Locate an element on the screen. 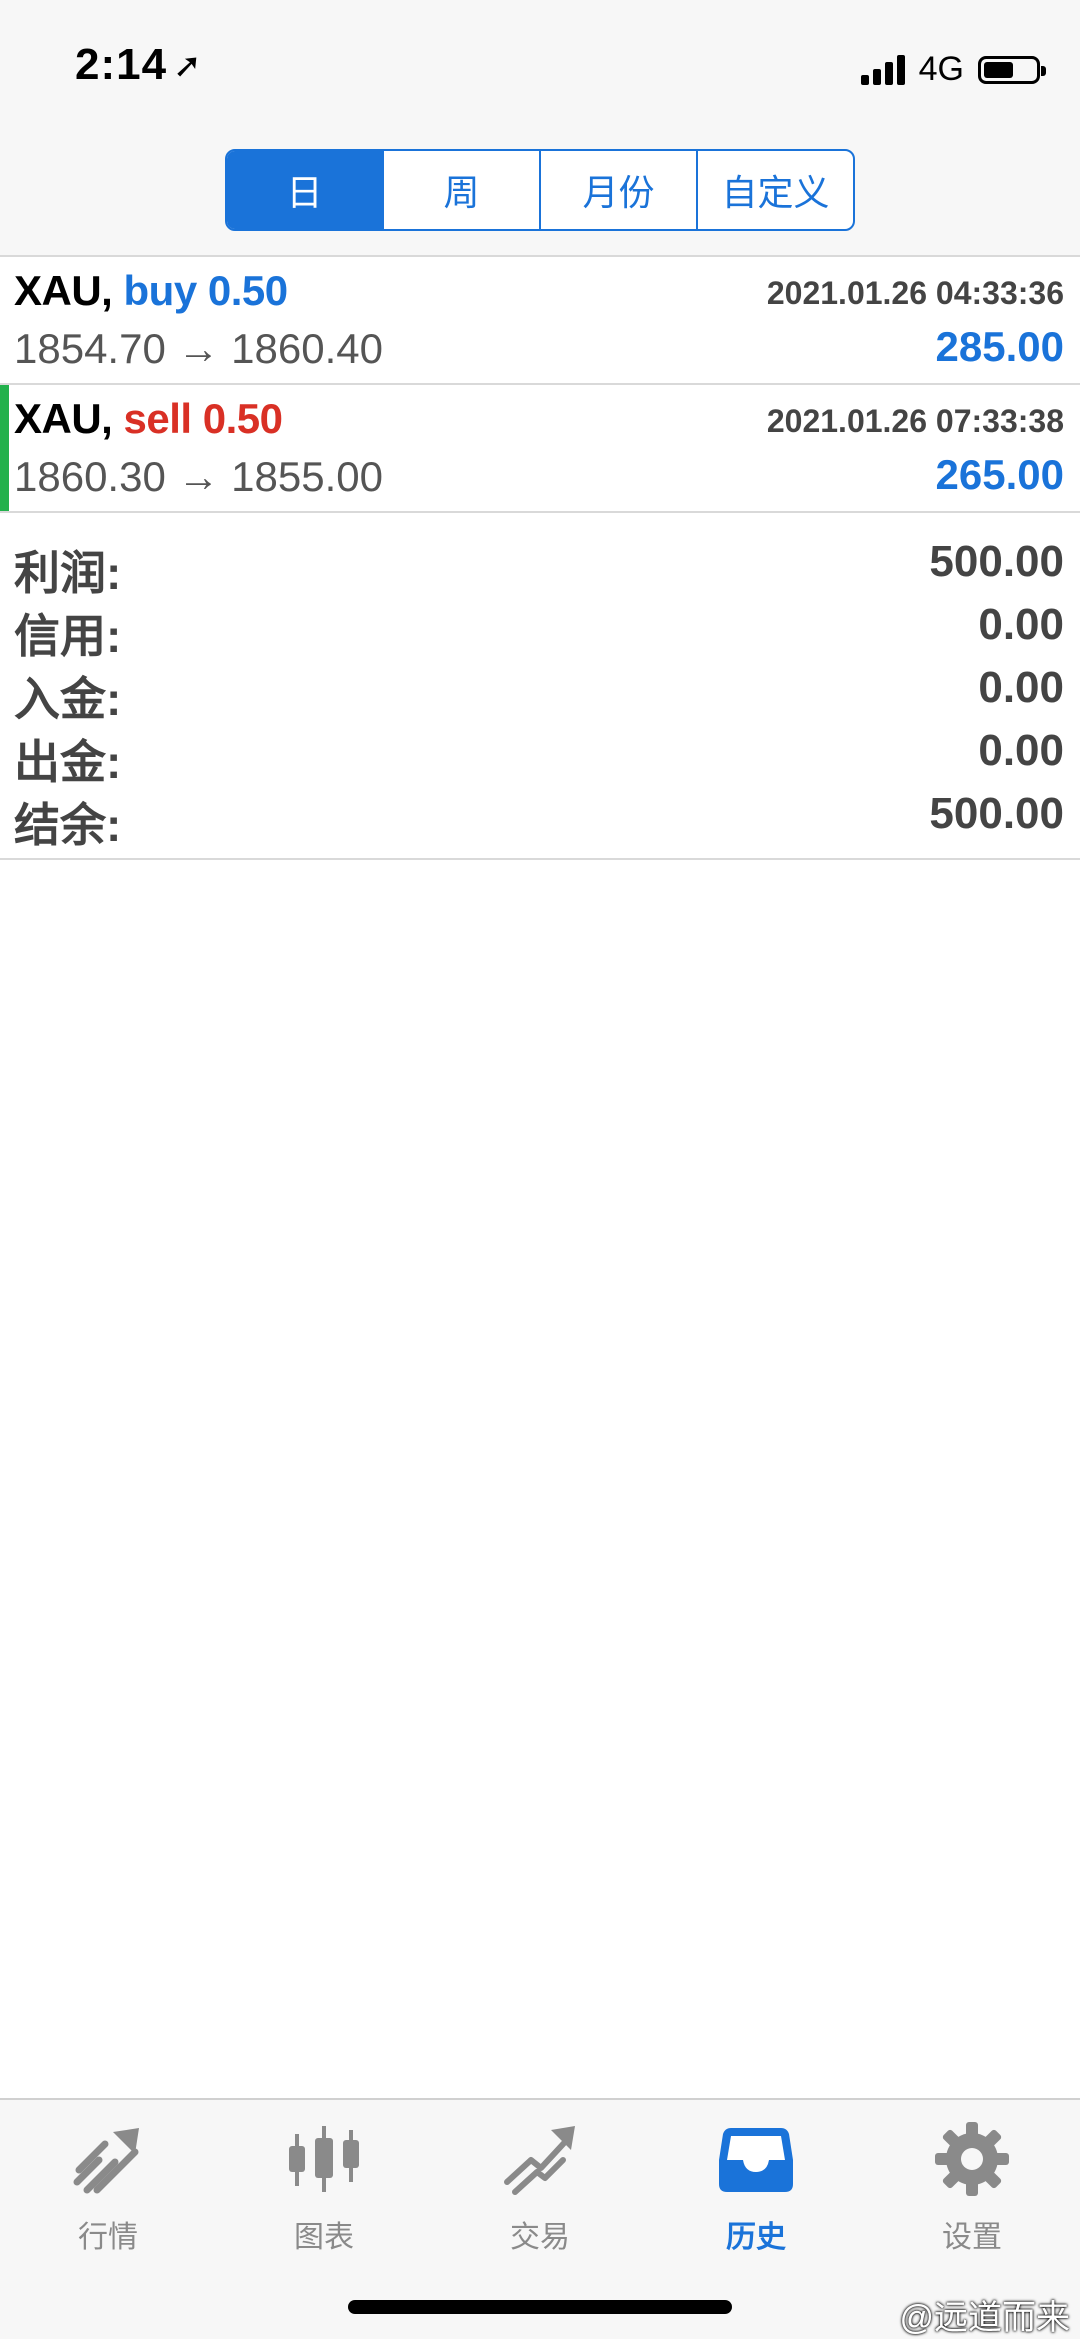 This screenshot has width=1080, height=2339. trade-trend-icon is located at coordinates (540, 2159).